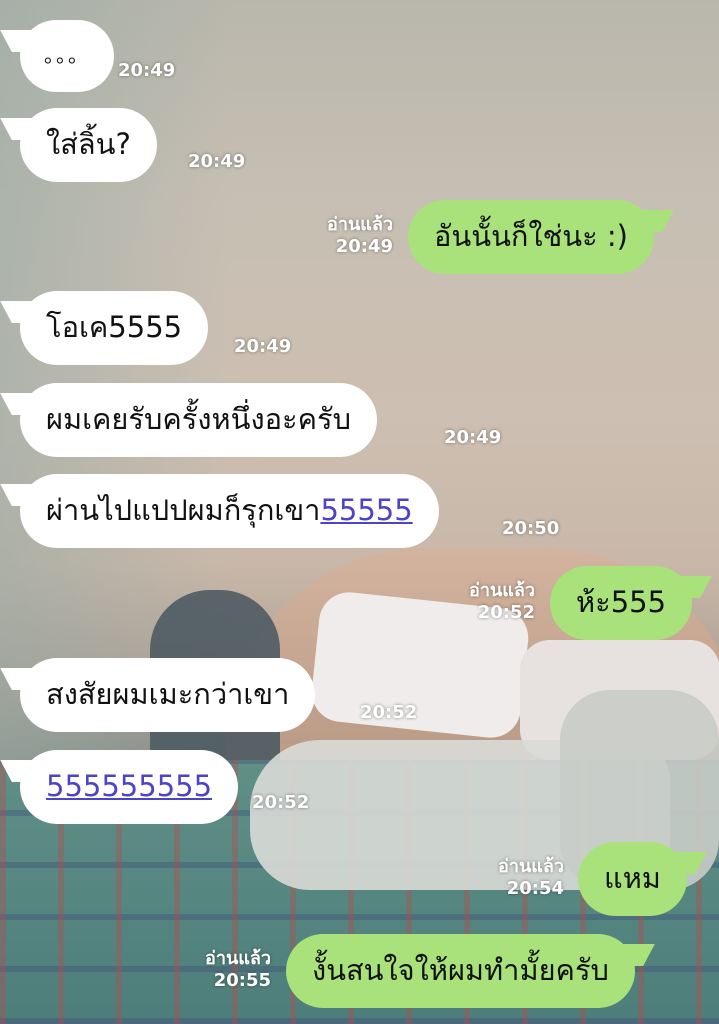 The image size is (719, 1024). I want to click on message-text: ผ่านไปแปปผมก็รุกเขา, so click(183, 510).